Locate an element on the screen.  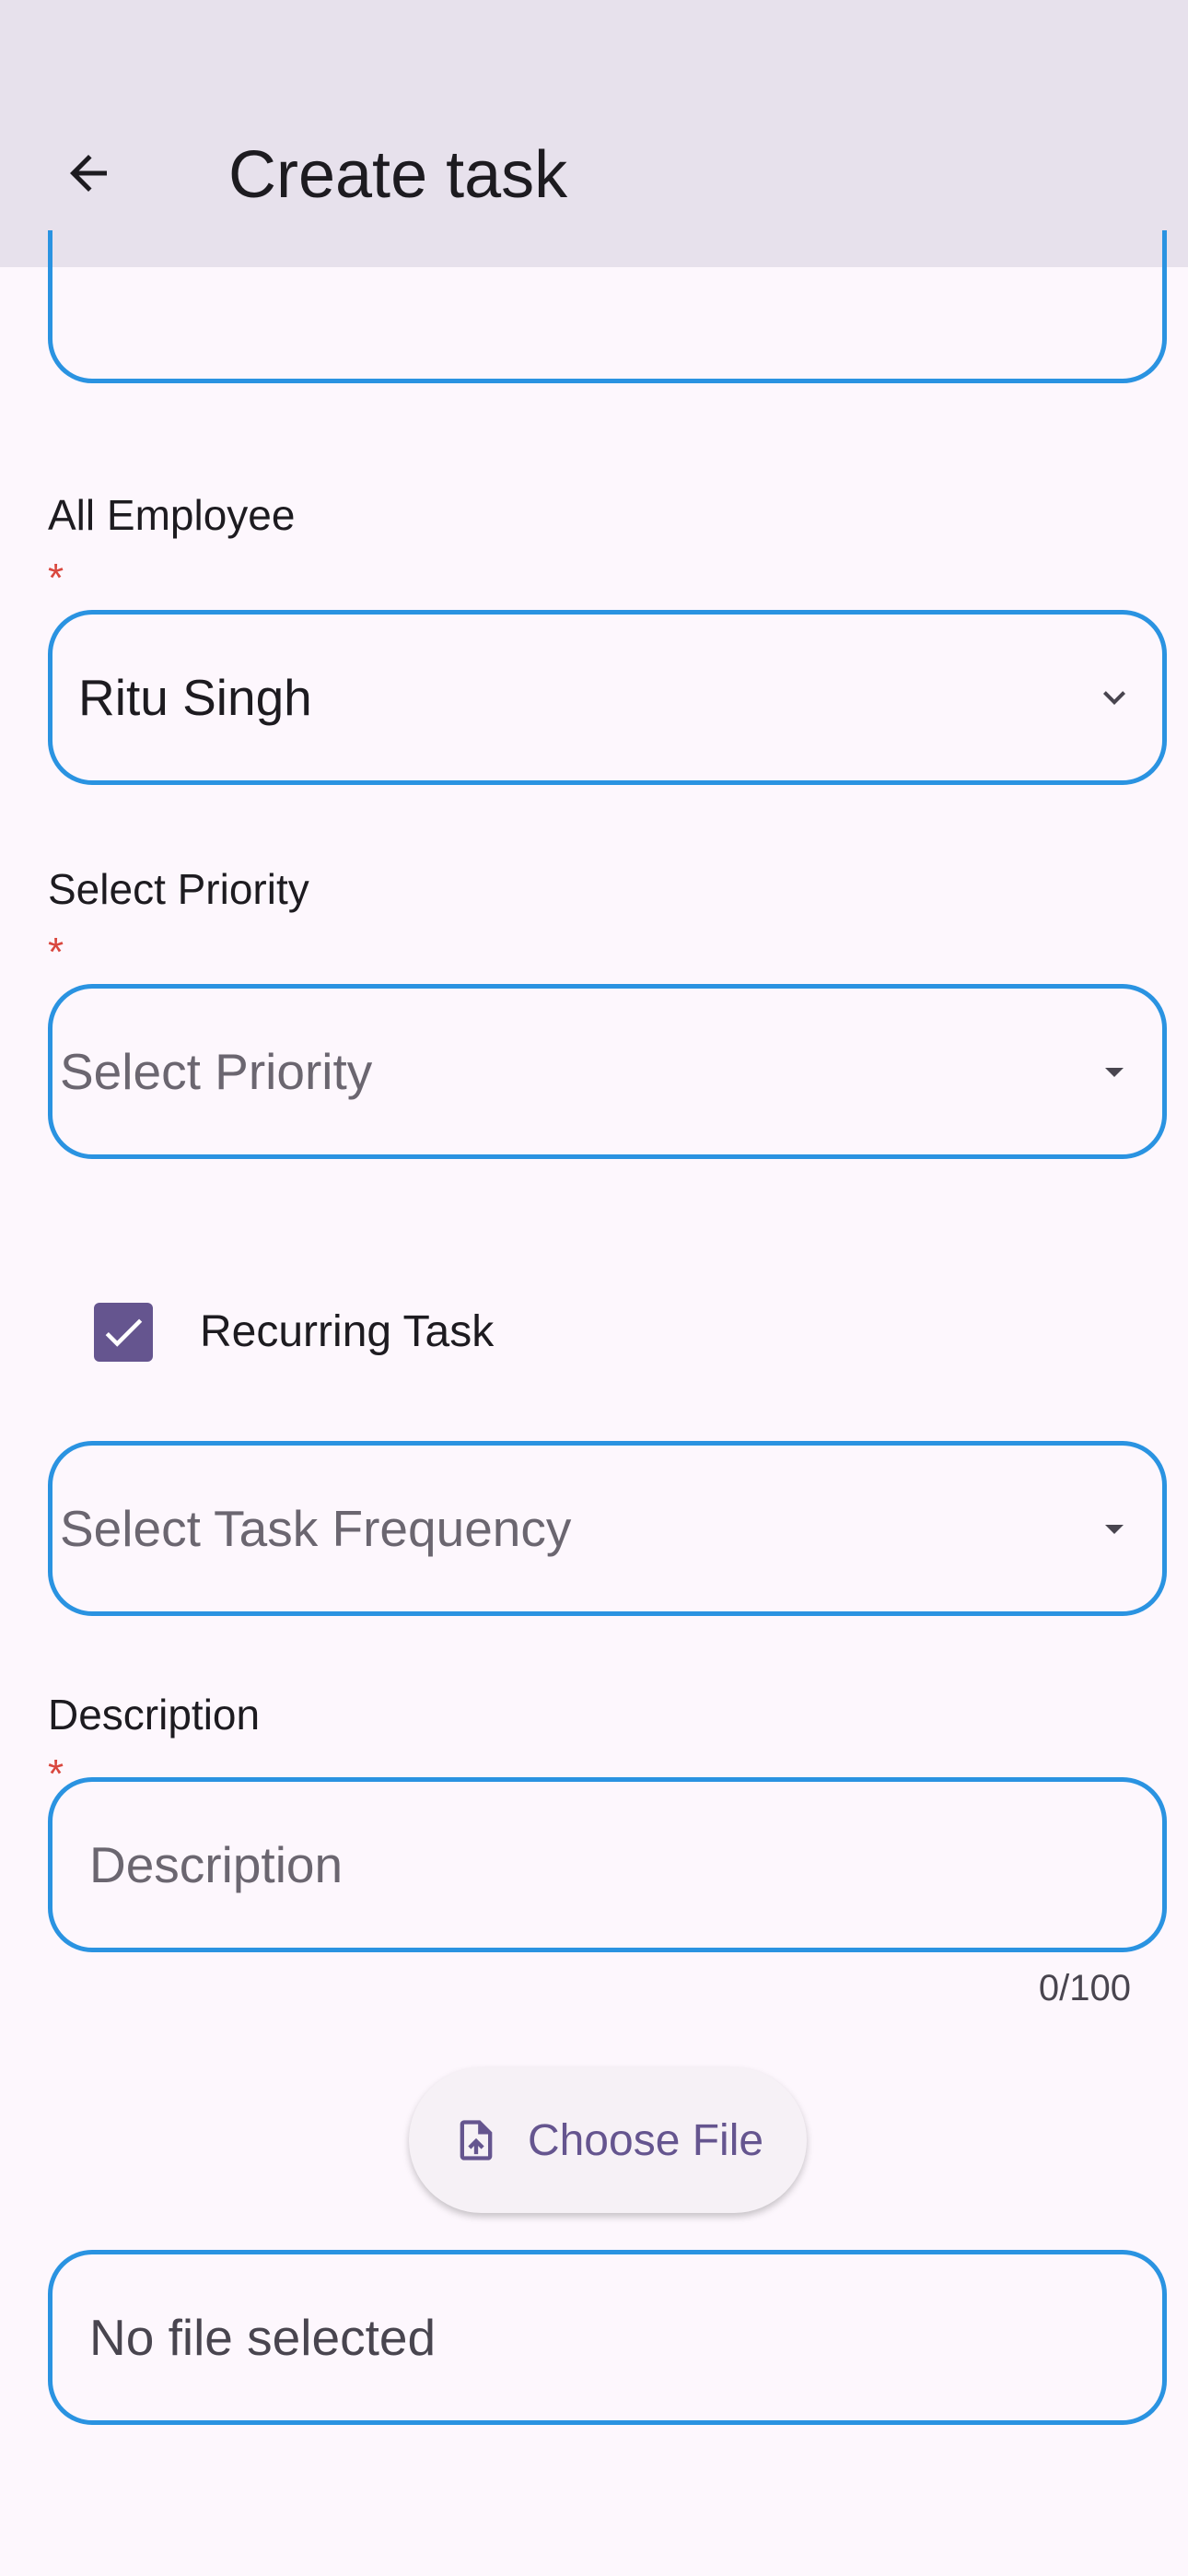
description-required-mark: * is located at coordinates (56, 1774).